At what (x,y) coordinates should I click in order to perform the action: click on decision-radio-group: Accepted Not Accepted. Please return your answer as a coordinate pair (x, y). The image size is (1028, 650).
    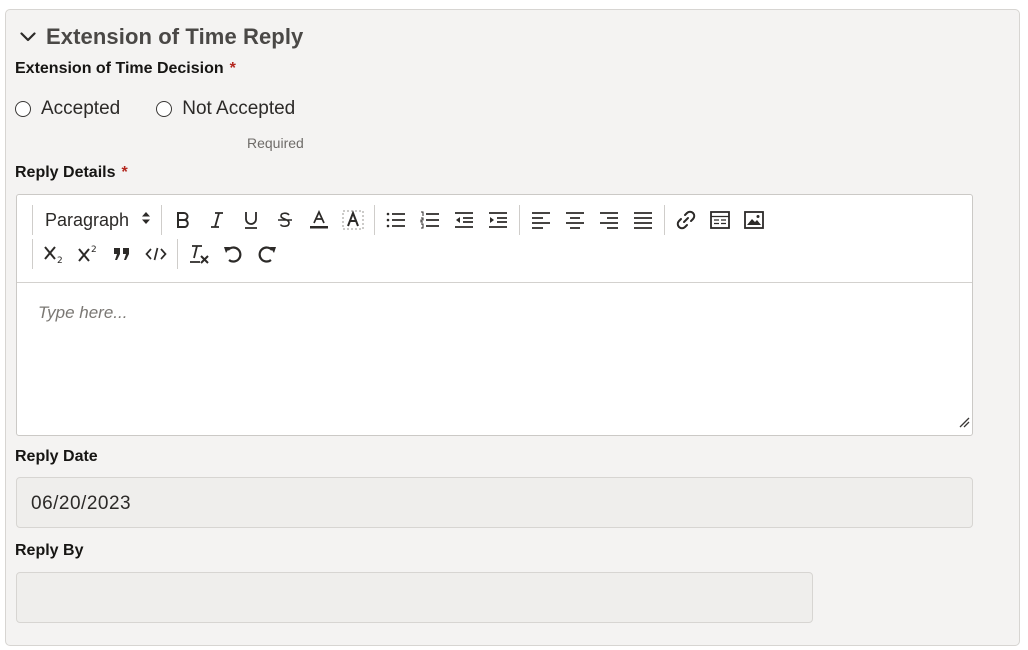
    Looking at the image, I should click on (173, 109).